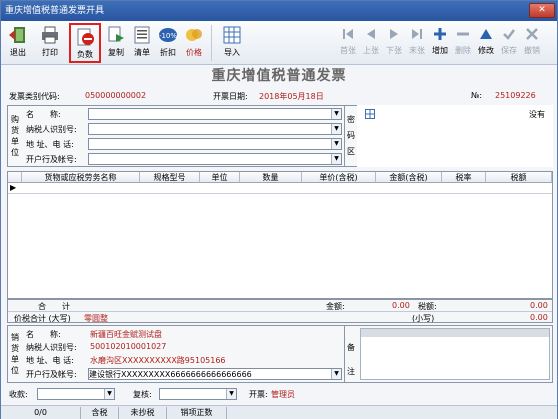  What do you see at coordinates (417, 43) in the screenshot?
I see `last-button: 末张` at bounding box center [417, 43].